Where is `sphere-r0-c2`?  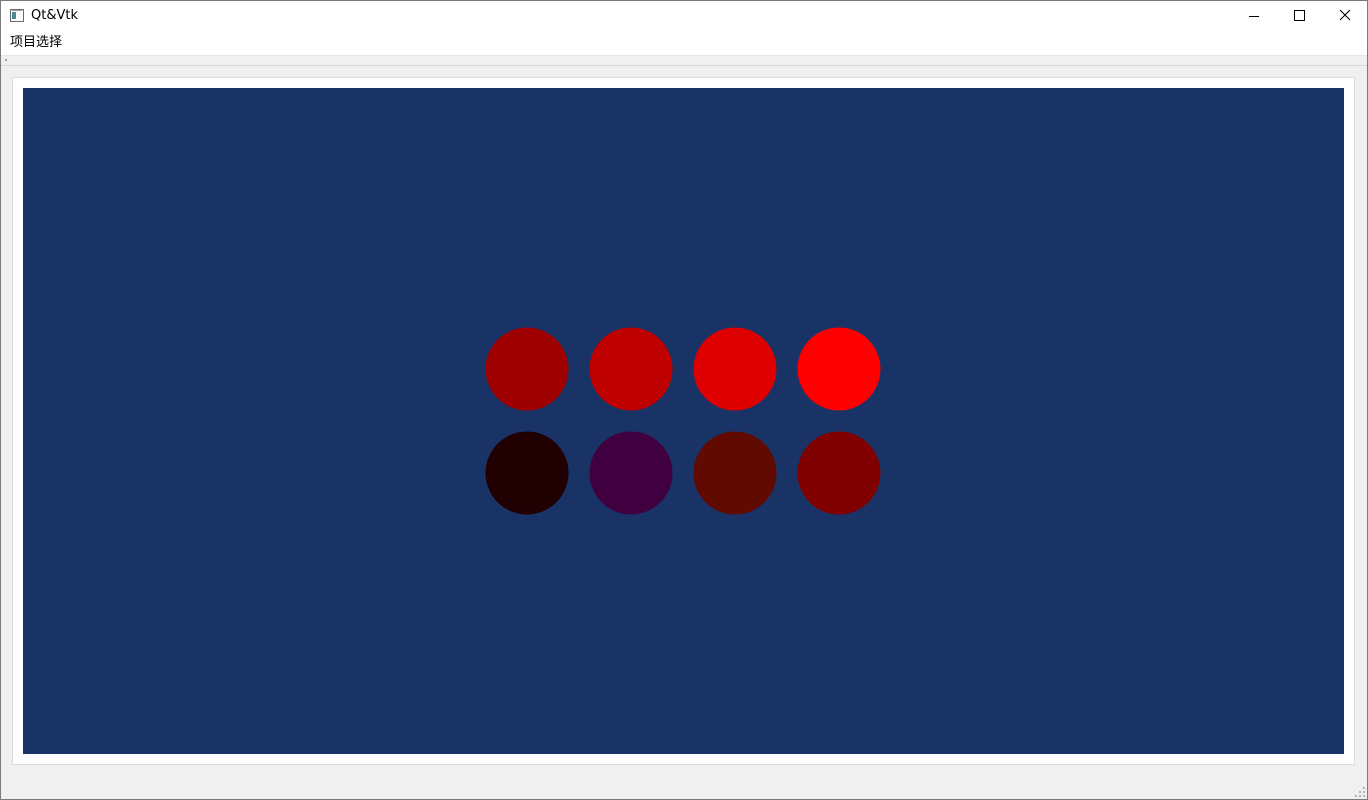 sphere-r0-c2 is located at coordinates (735, 369).